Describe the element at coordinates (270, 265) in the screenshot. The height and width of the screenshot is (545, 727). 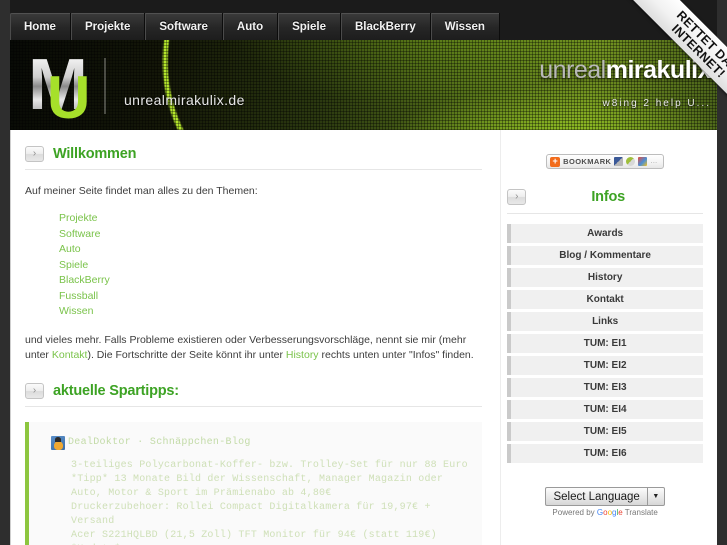
I see `list-item: Spiele` at that location.